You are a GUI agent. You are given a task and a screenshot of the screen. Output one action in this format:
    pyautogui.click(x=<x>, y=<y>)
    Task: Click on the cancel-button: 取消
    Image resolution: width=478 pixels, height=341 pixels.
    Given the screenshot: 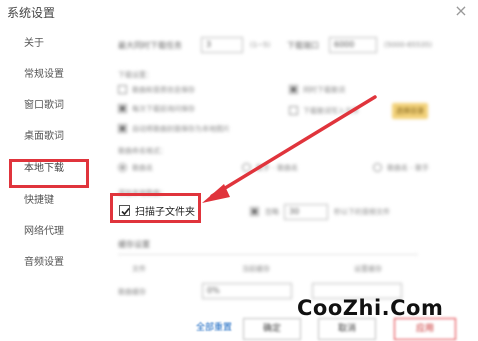 What is the action you would take?
    pyautogui.click(x=347, y=329)
    